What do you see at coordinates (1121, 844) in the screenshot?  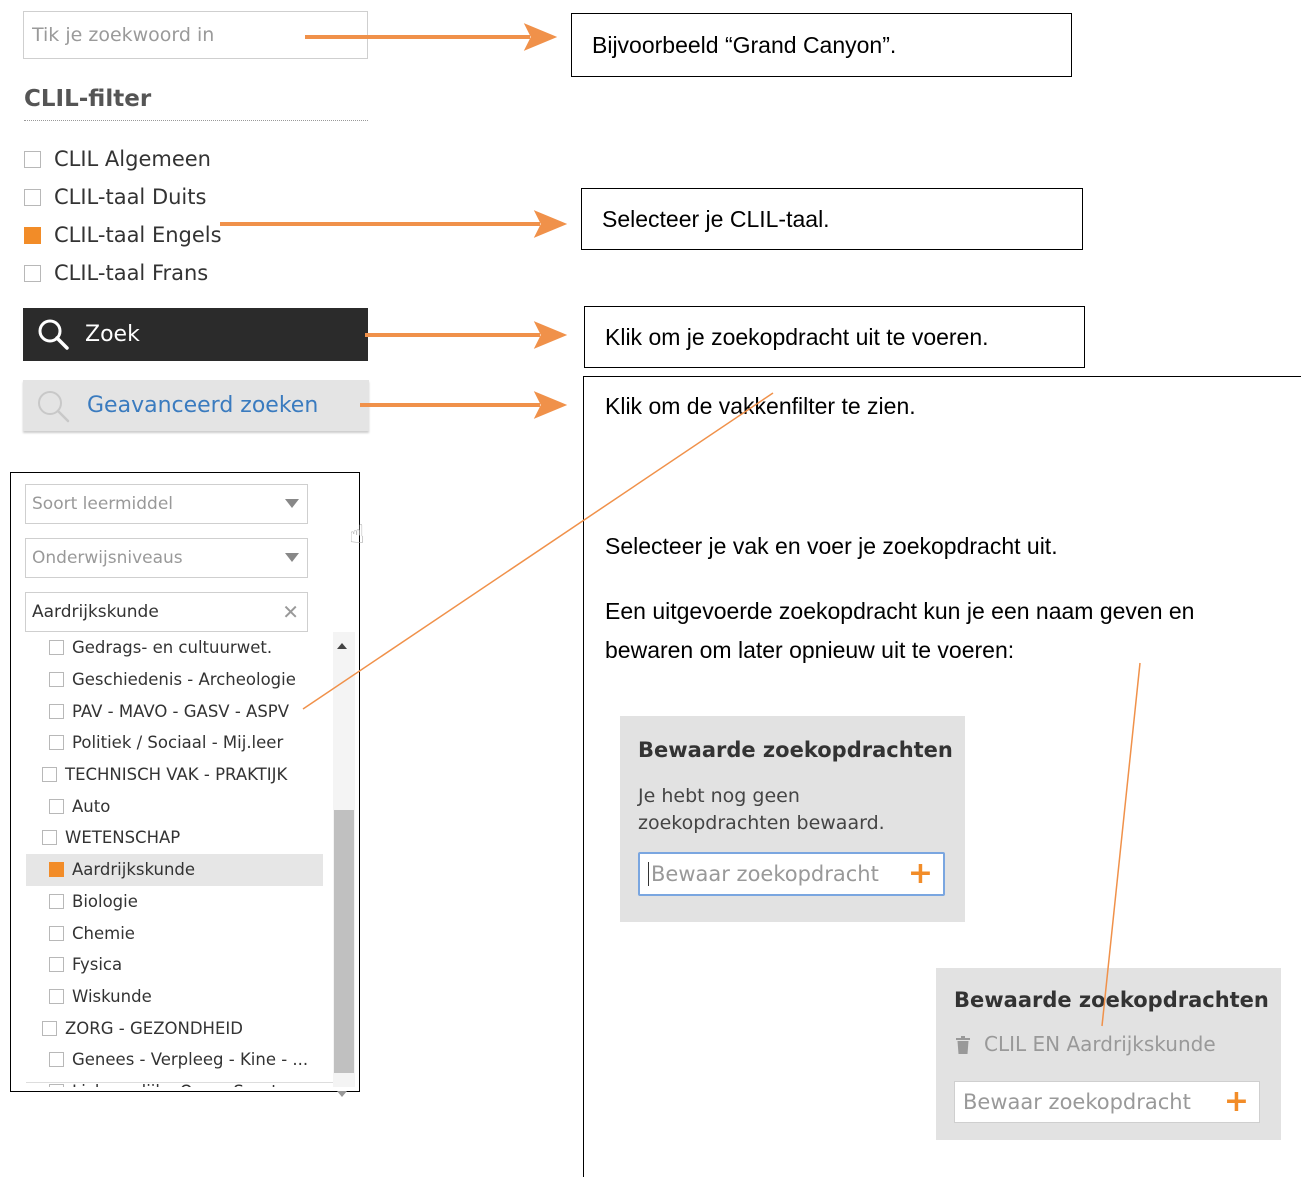 I see `connector-line-saved` at bounding box center [1121, 844].